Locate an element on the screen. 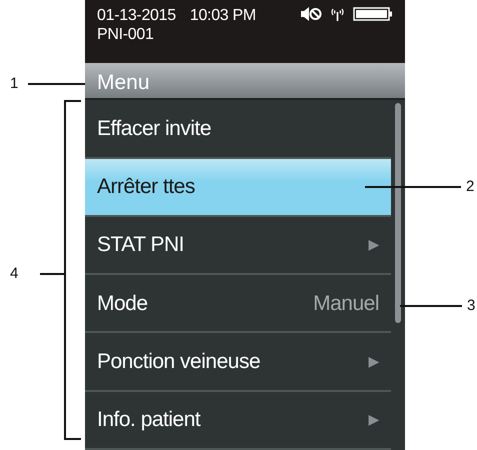 The height and width of the screenshot is (450, 477). menu-item: Info. patient ▶ is located at coordinates (238, 421).